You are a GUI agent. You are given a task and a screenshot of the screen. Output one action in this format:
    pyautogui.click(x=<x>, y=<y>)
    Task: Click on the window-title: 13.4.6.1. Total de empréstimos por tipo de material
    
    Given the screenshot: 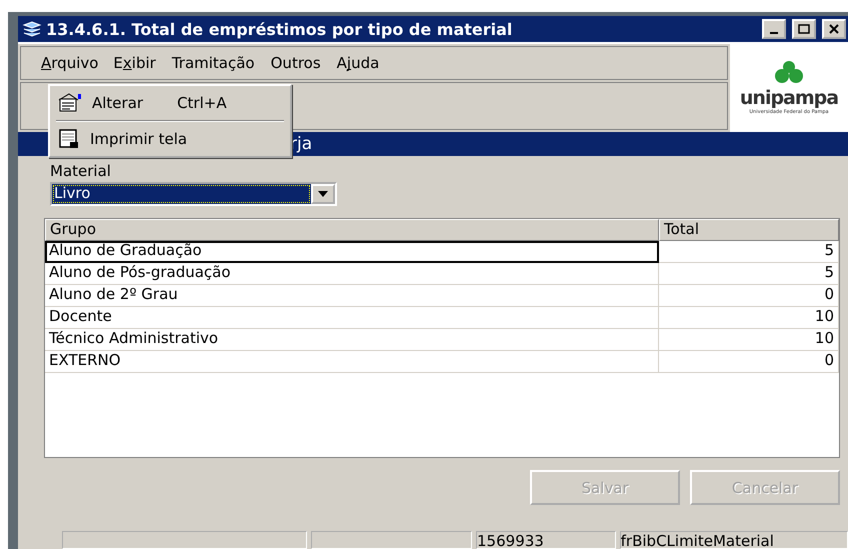 What is the action you would take?
    pyautogui.click(x=280, y=29)
    